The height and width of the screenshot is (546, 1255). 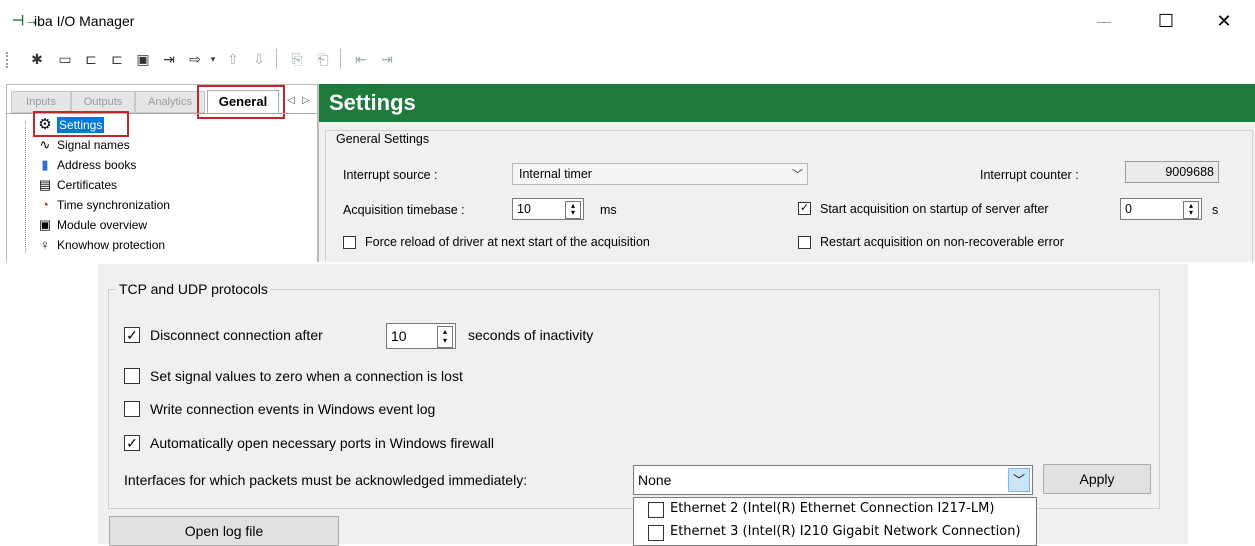 What do you see at coordinates (97, 165) in the screenshot?
I see `tree-item-label: Address books` at bounding box center [97, 165].